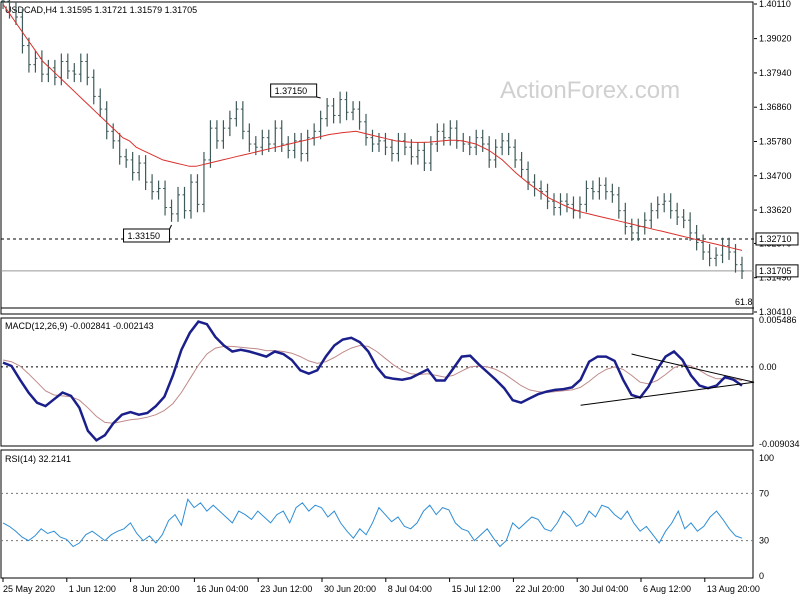 The image size is (800, 605). I want to click on xtick-label: 22 Jul 20:00, so click(539, 589).